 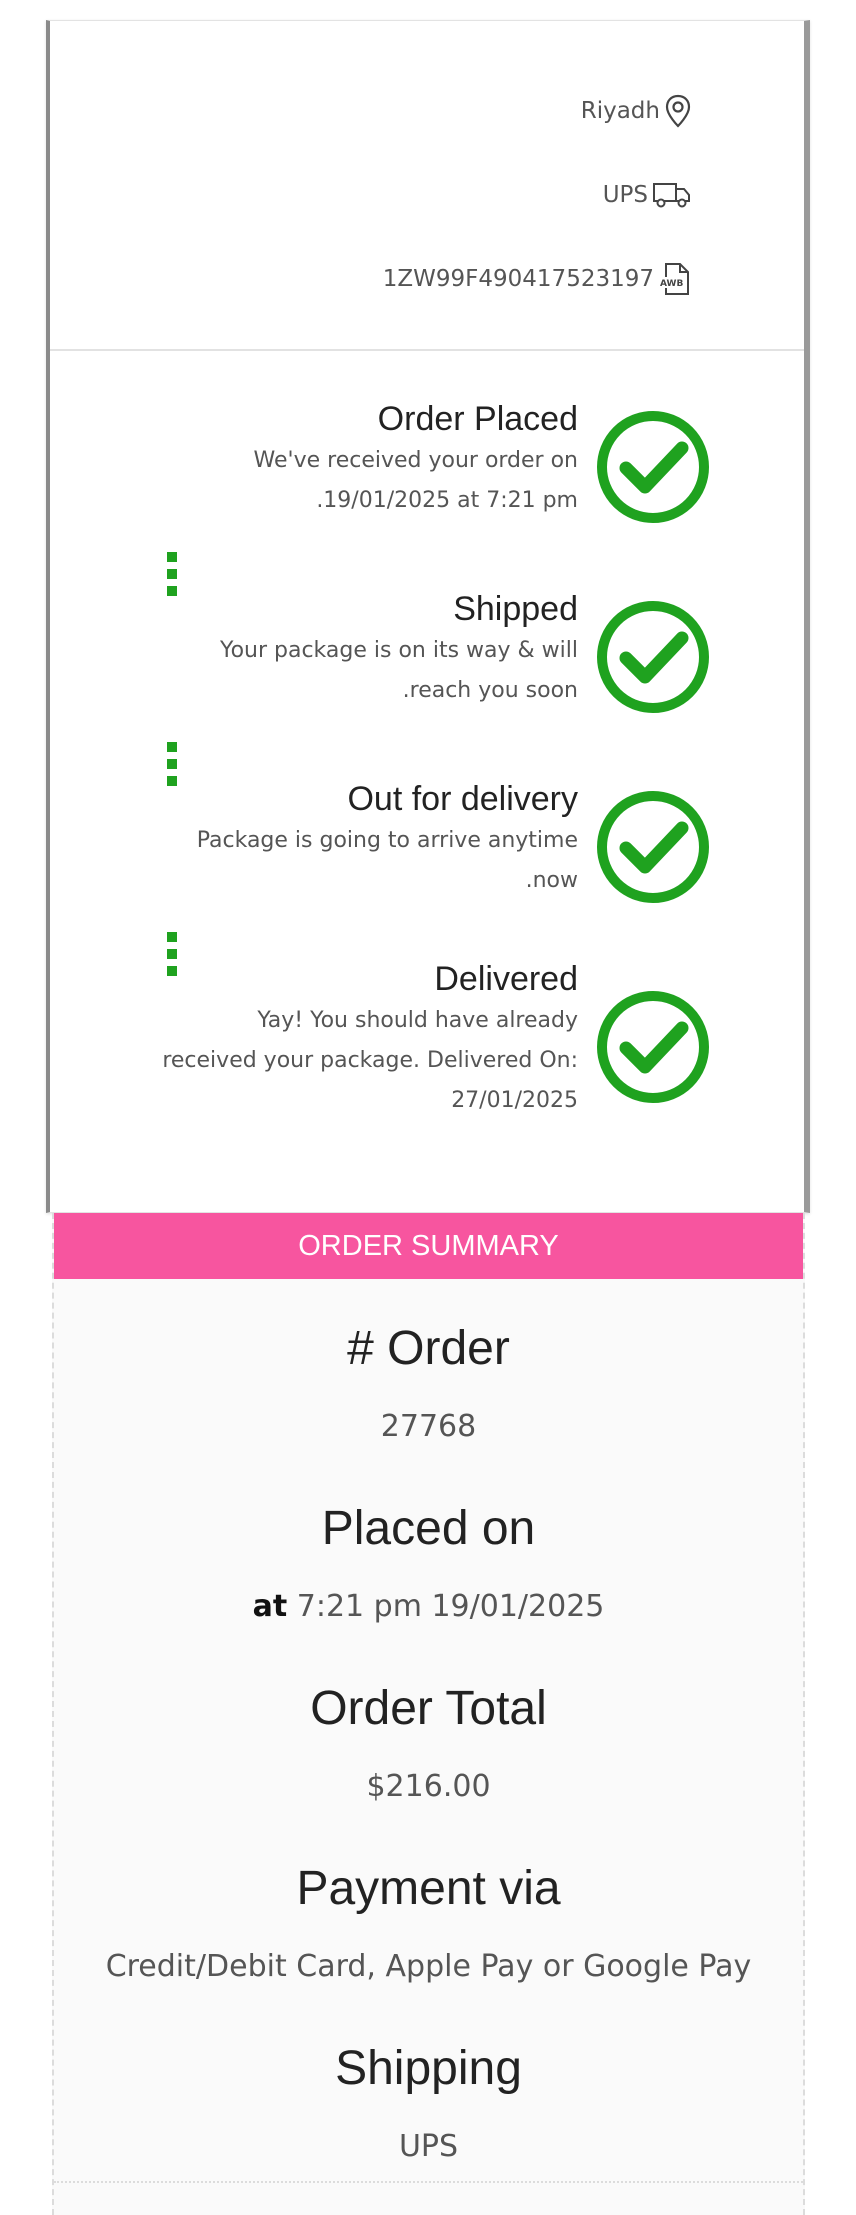 I want to click on shipping-value: UPS, so click(x=428, y=2146).